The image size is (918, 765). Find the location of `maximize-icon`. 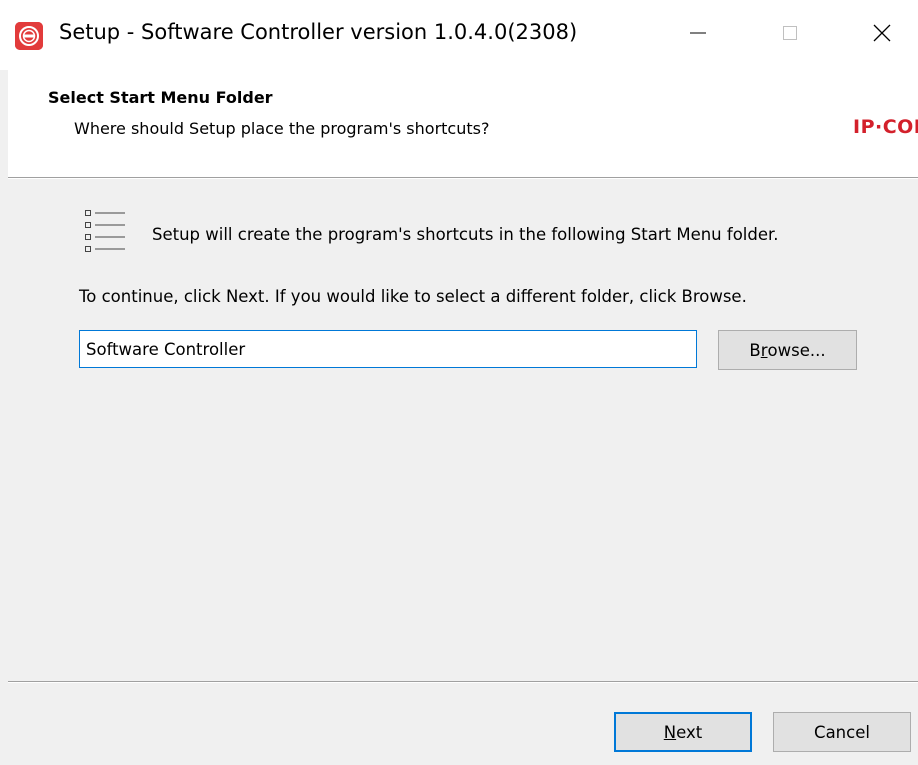

maximize-icon is located at coordinates (790, 35).